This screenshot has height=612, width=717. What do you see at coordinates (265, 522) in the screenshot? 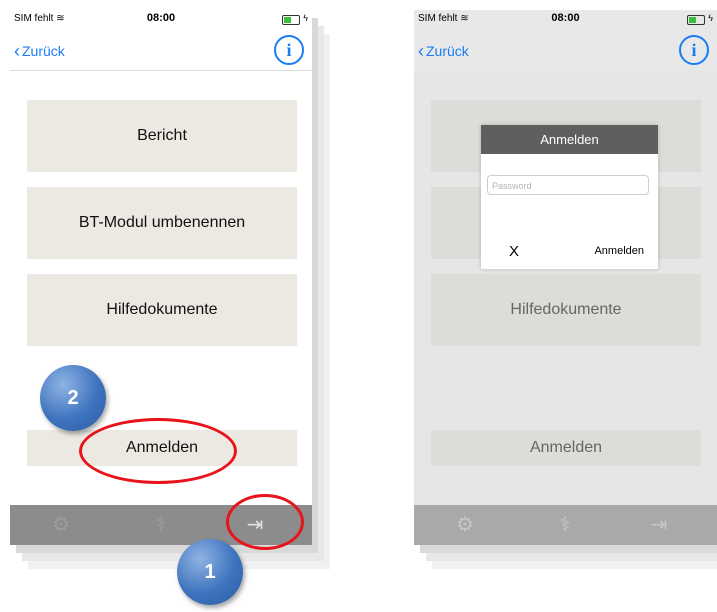
I see `highlight-logout-ring` at bounding box center [265, 522].